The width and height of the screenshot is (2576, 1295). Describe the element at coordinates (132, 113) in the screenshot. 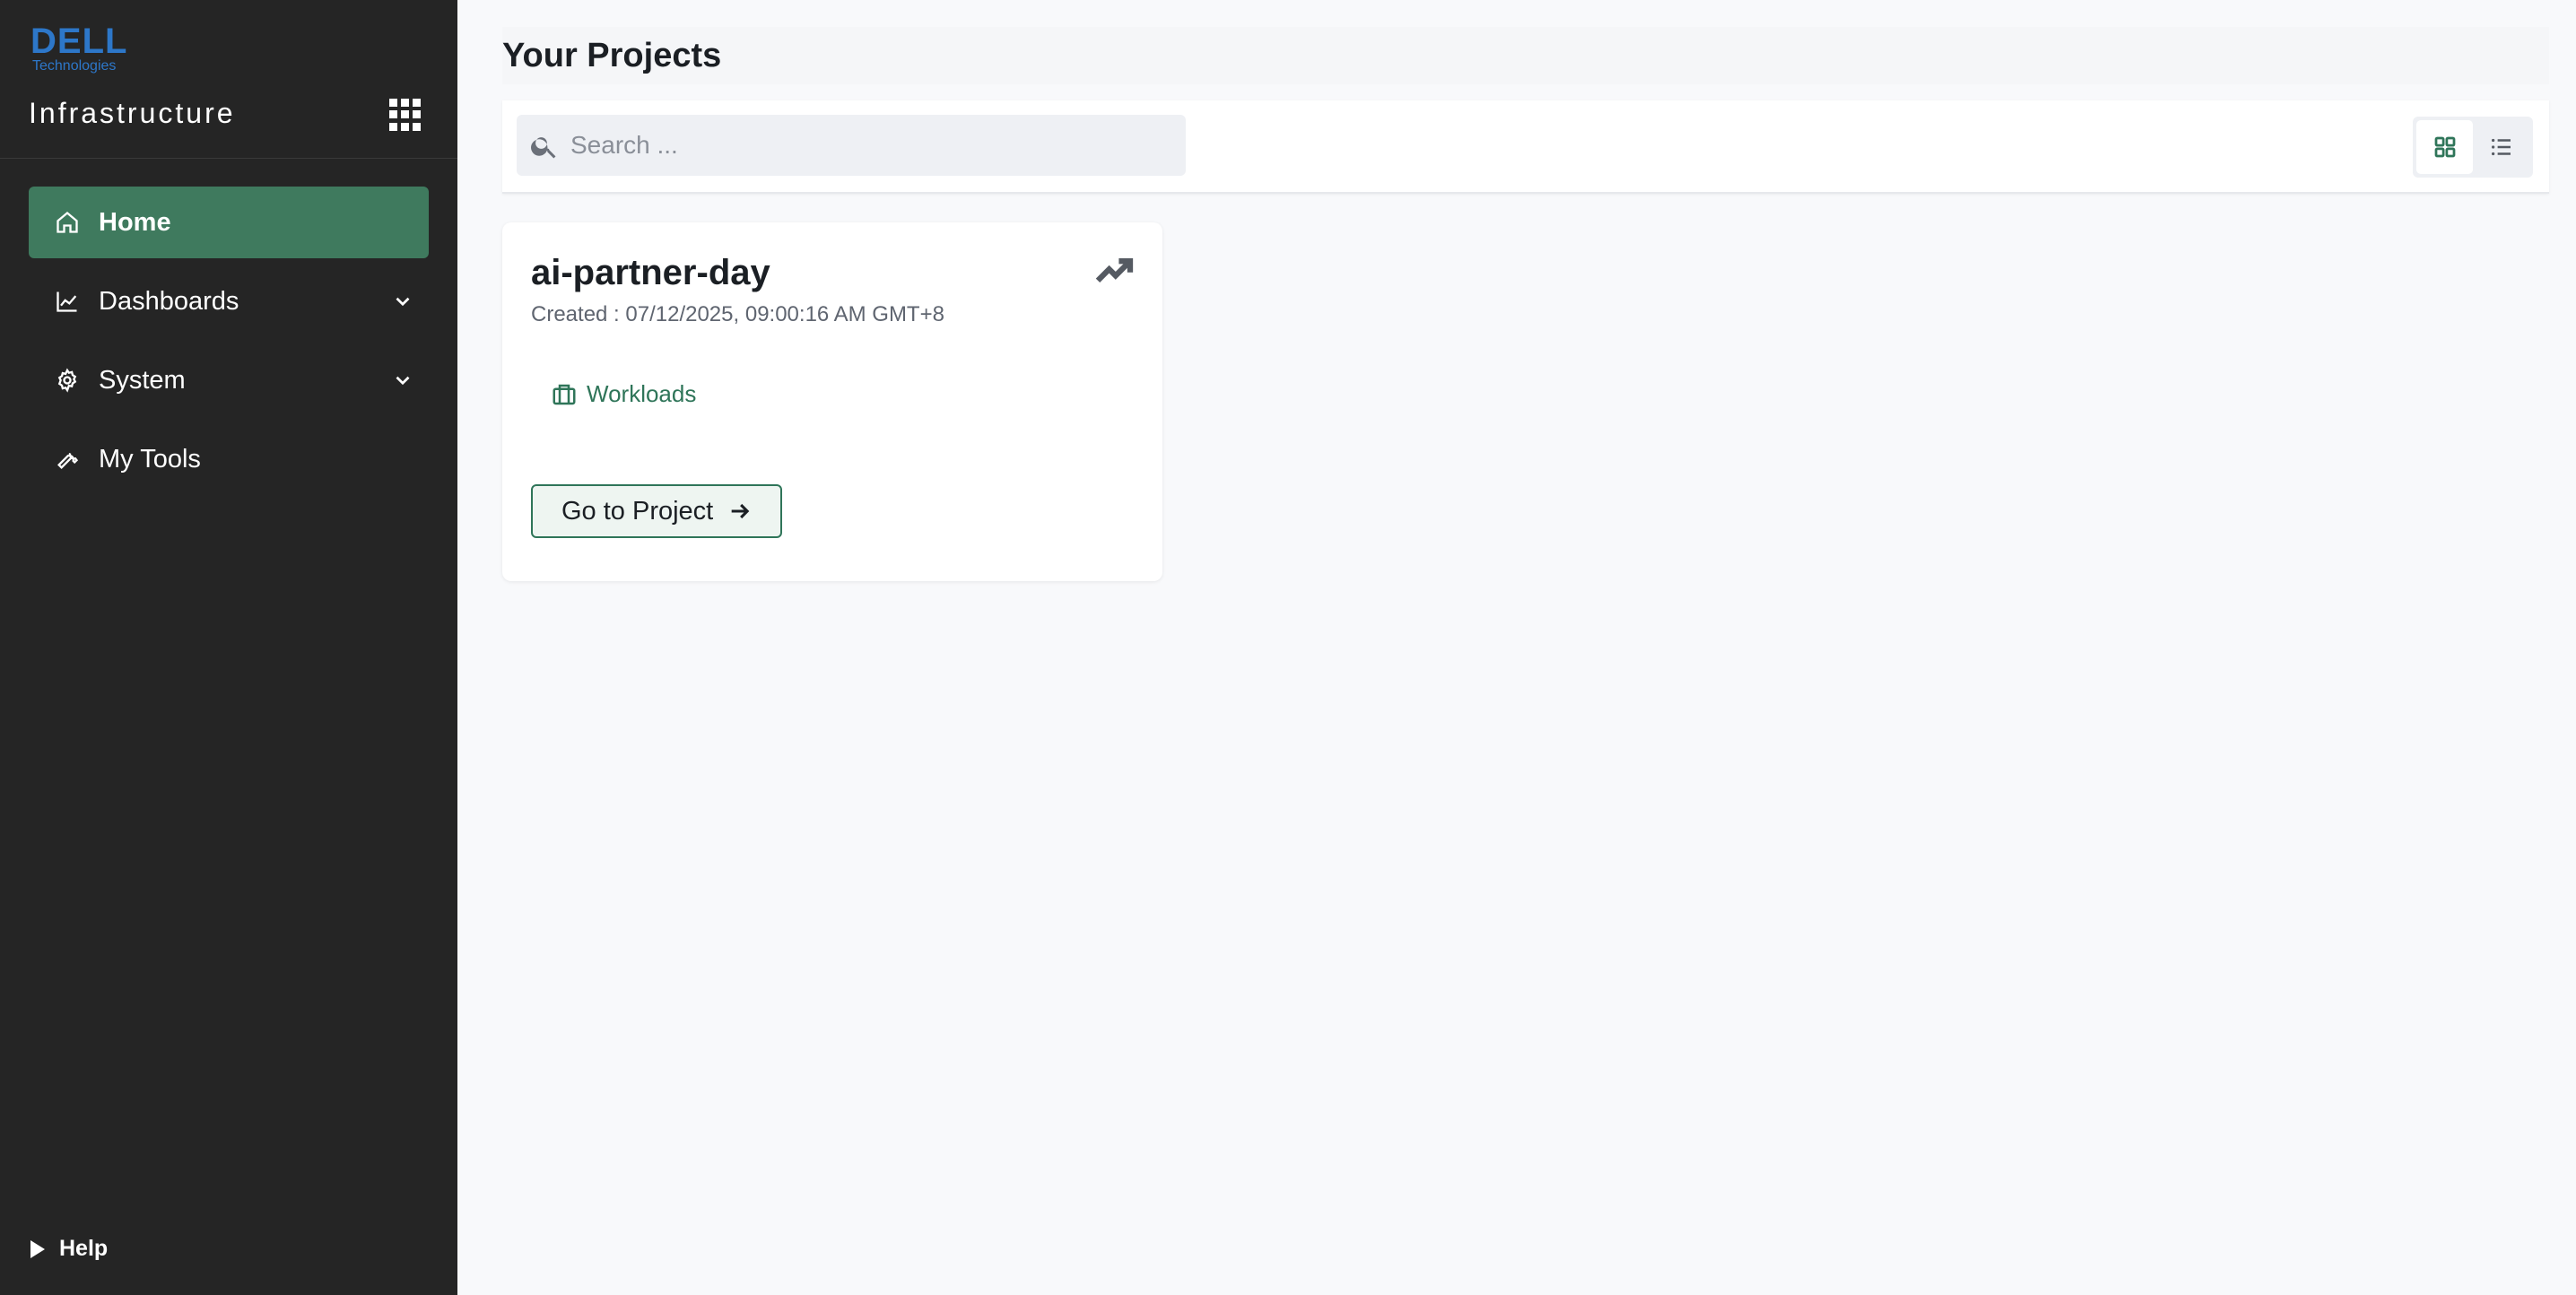

I see `app-title: Infrastructure` at that location.